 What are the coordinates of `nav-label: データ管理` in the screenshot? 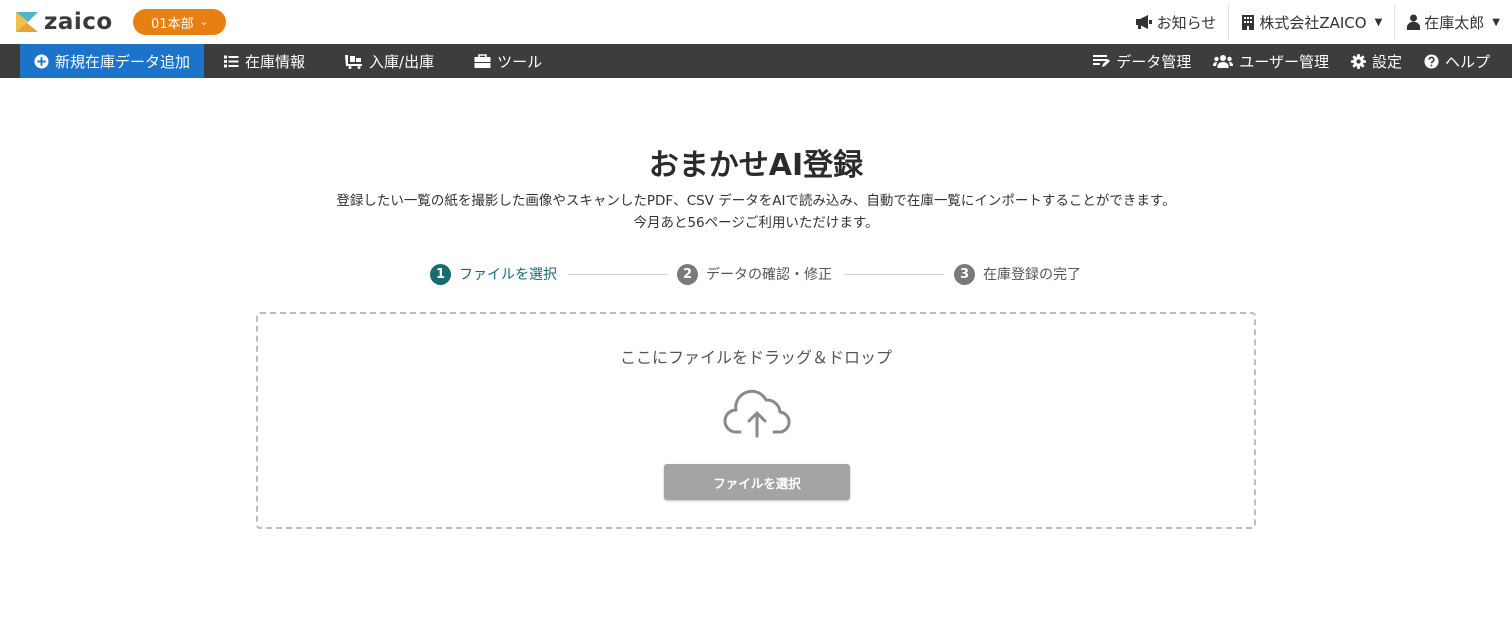 It's located at (1154, 61).